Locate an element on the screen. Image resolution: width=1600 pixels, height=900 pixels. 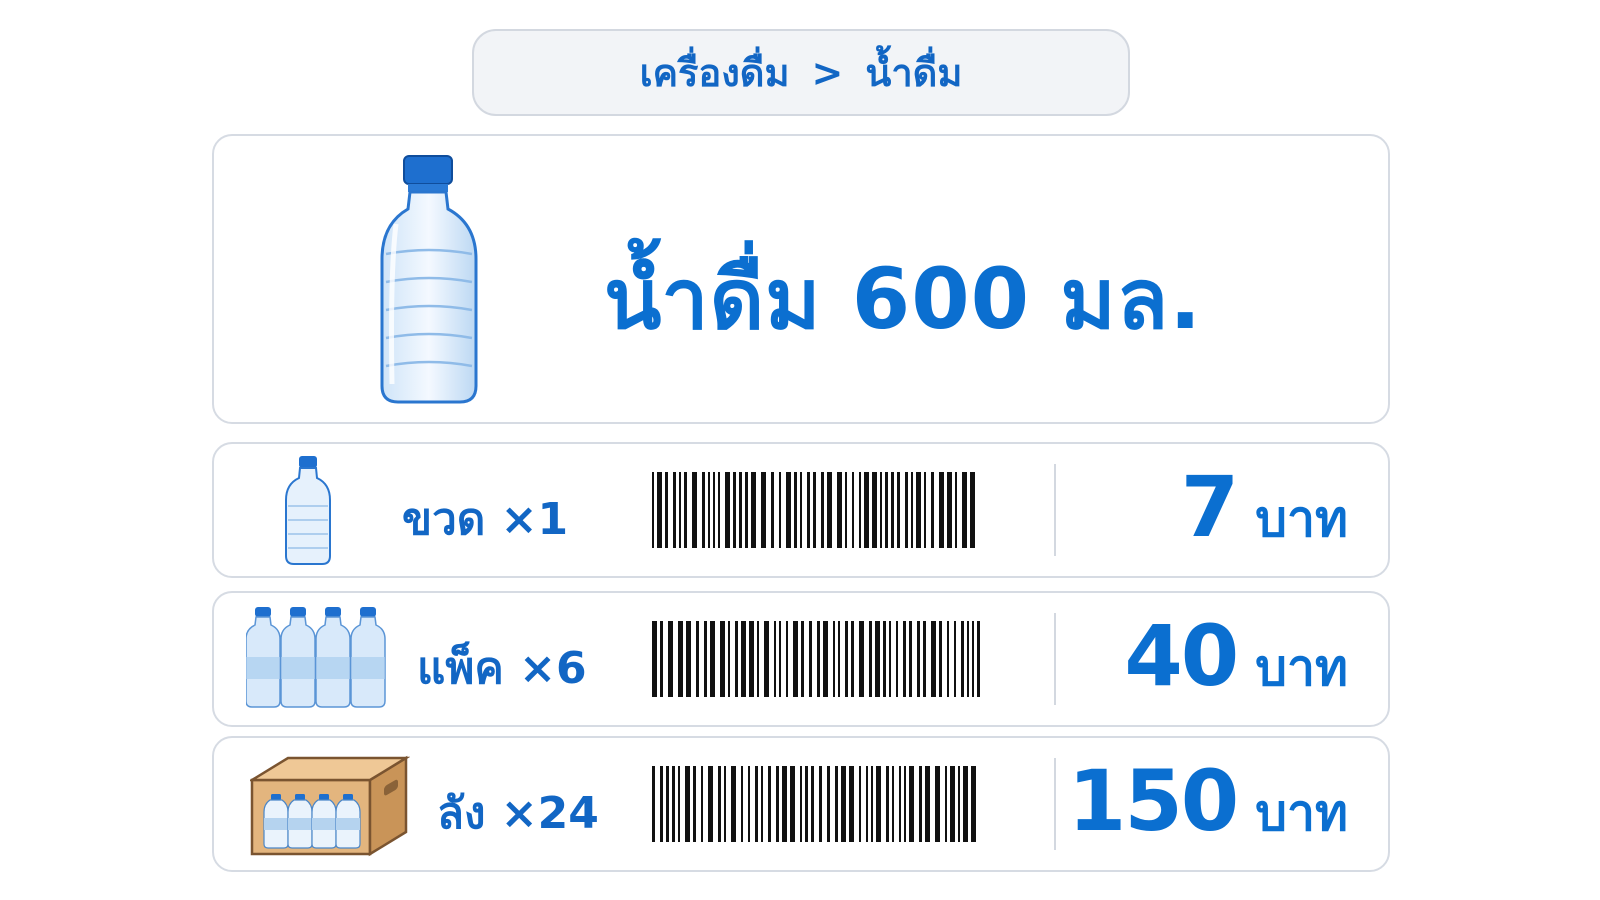
price-value: 150 is located at coordinates (1153, 801).